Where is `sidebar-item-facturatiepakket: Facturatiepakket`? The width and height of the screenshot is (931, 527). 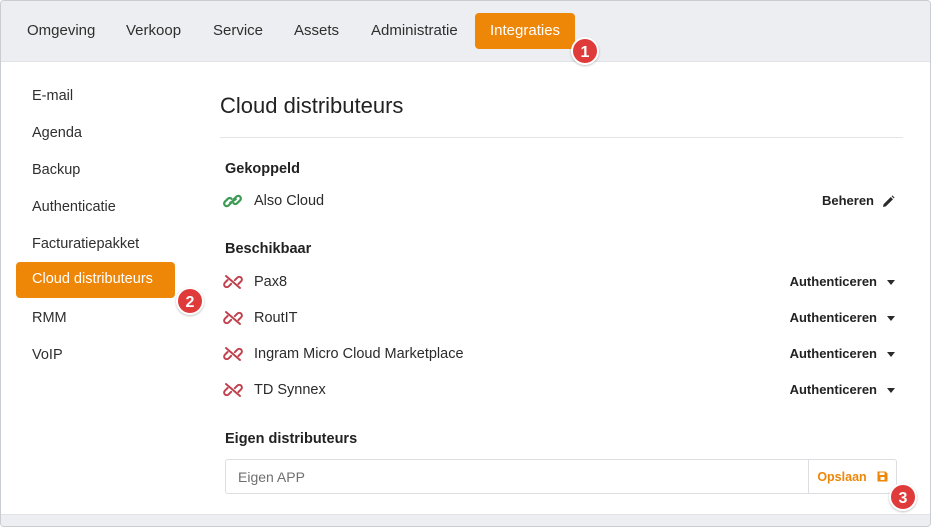 sidebar-item-facturatiepakket: Facturatiepakket is located at coordinates (95, 245).